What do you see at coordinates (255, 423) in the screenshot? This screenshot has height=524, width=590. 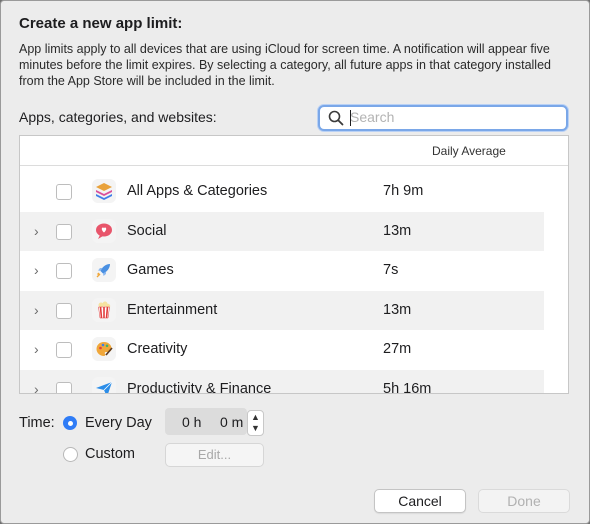 I see `time-stepper: ▲ ▼` at bounding box center [255, 423].